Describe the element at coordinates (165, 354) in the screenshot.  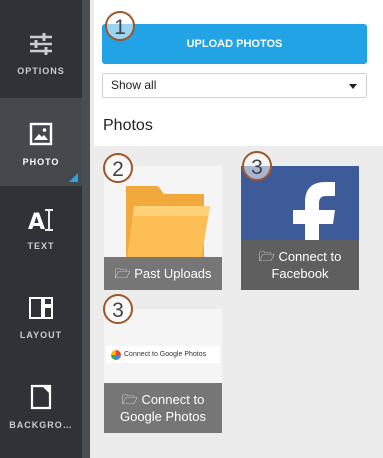
I see `google-preview-label: Connect to Google Photos` at that location.